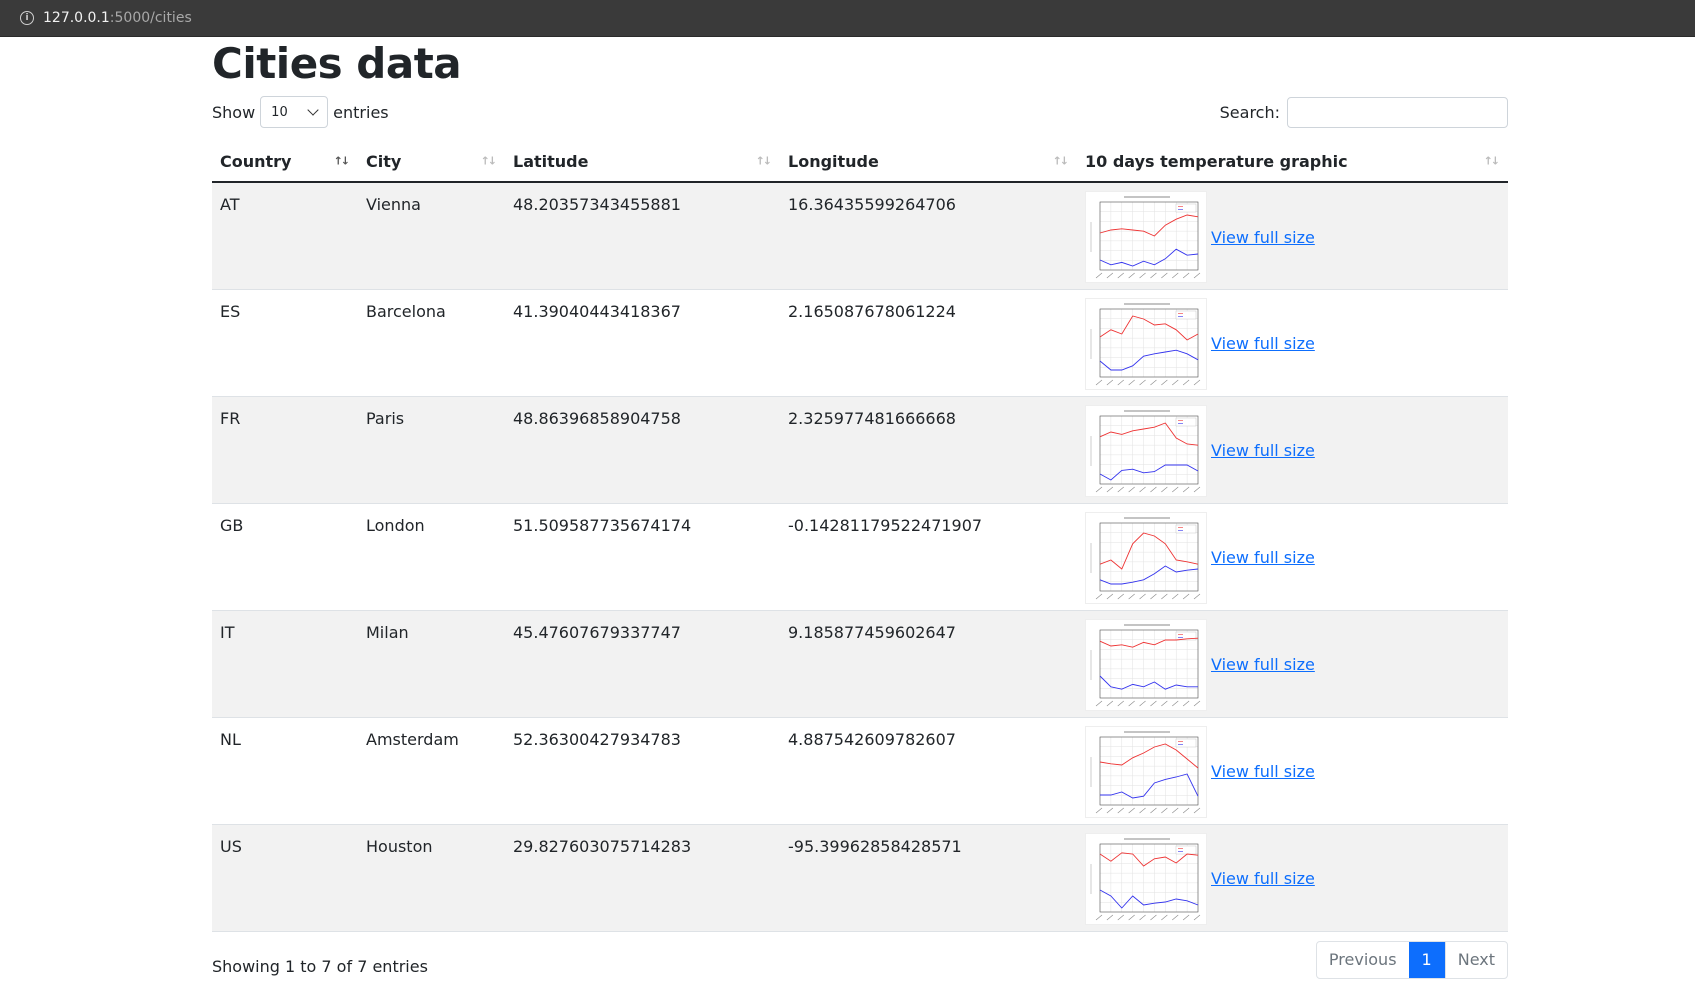 The image size is (1695, 981). Describe the element at coordinates (642, 236) in the screenshot. I see `cell-latitude: 48.20357343455881` at that location.